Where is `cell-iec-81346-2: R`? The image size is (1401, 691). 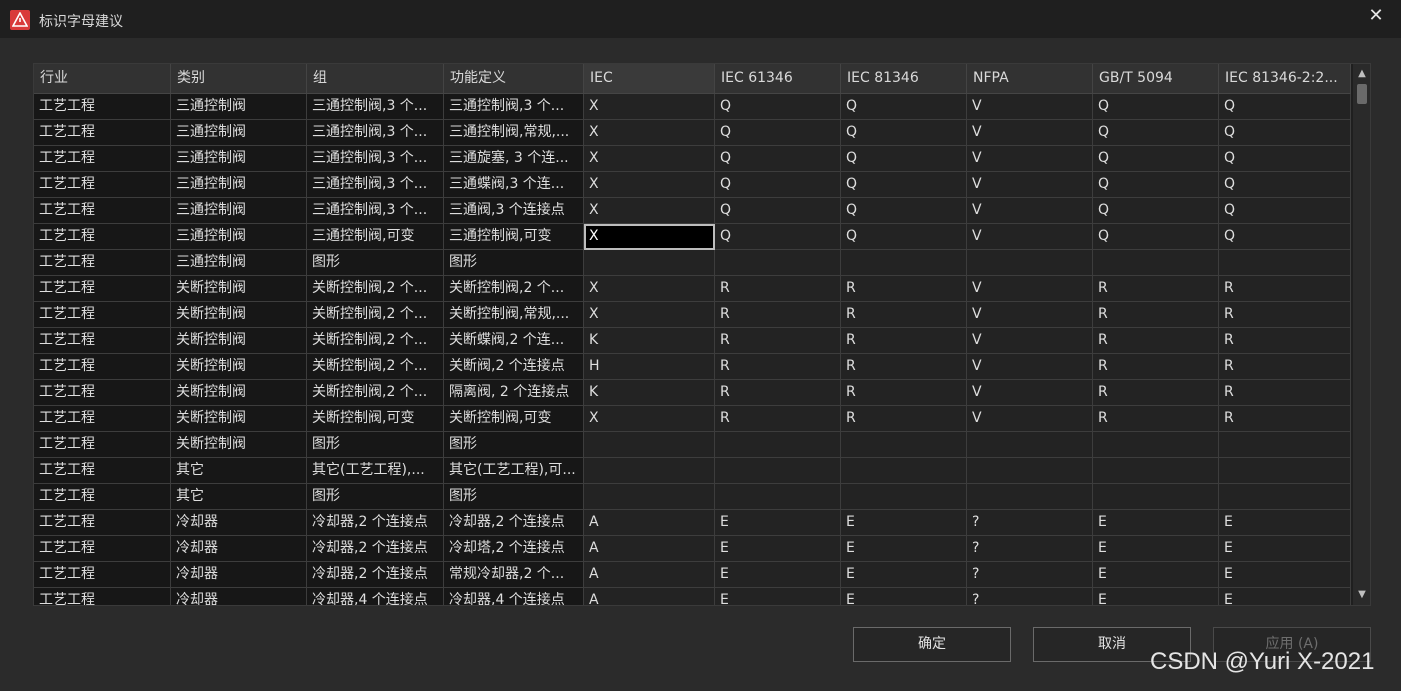
cell-iec-81346-2: R is located at coordinates (1285, 393).